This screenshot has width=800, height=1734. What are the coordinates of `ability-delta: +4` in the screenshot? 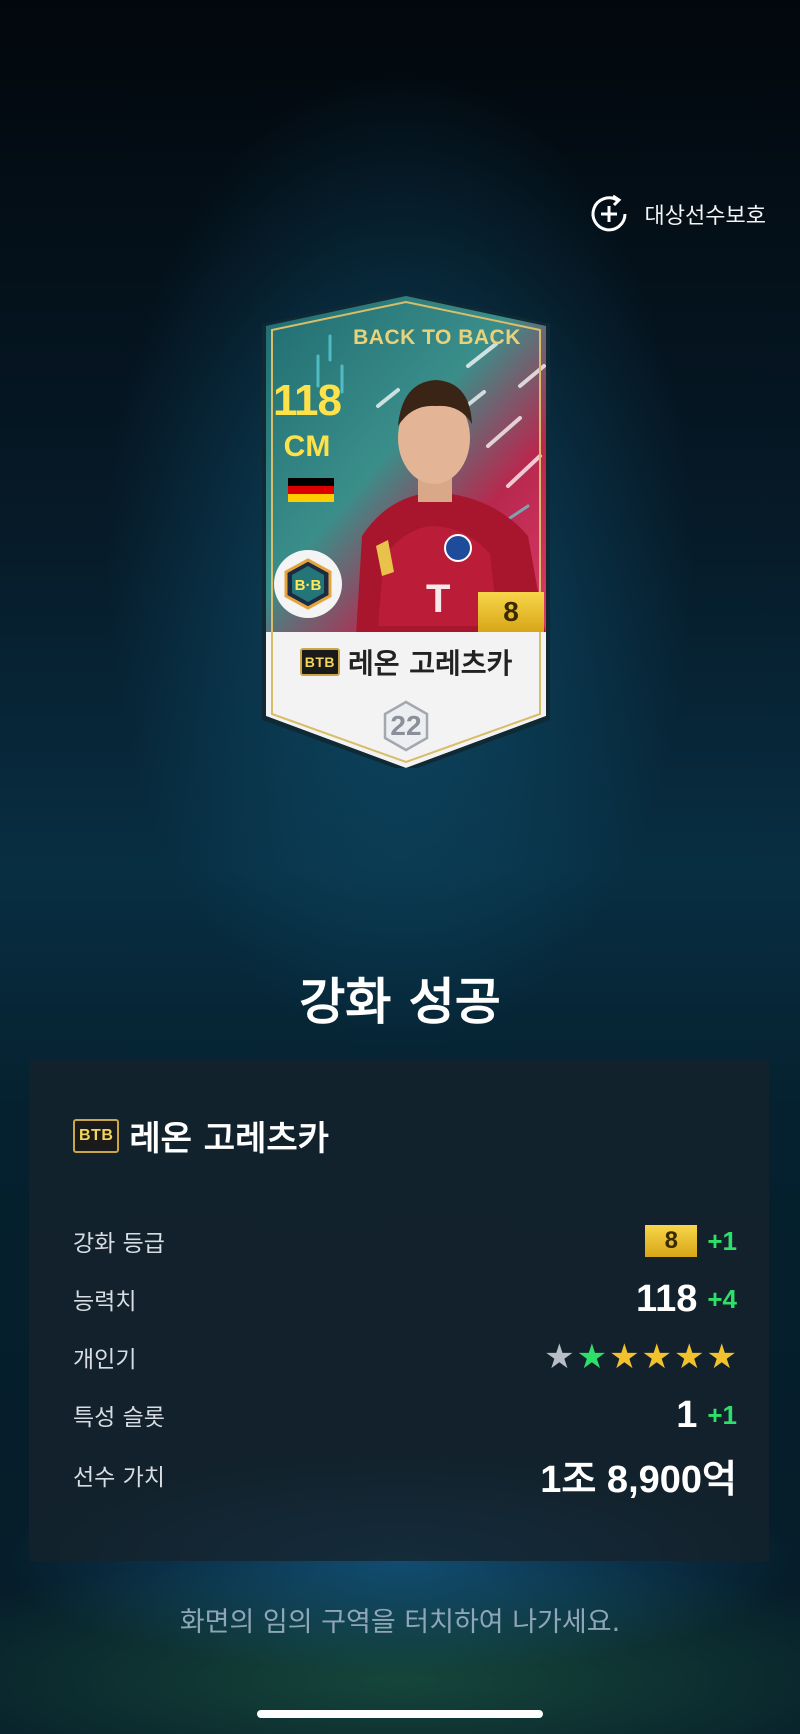 It's located at (722, 1298).